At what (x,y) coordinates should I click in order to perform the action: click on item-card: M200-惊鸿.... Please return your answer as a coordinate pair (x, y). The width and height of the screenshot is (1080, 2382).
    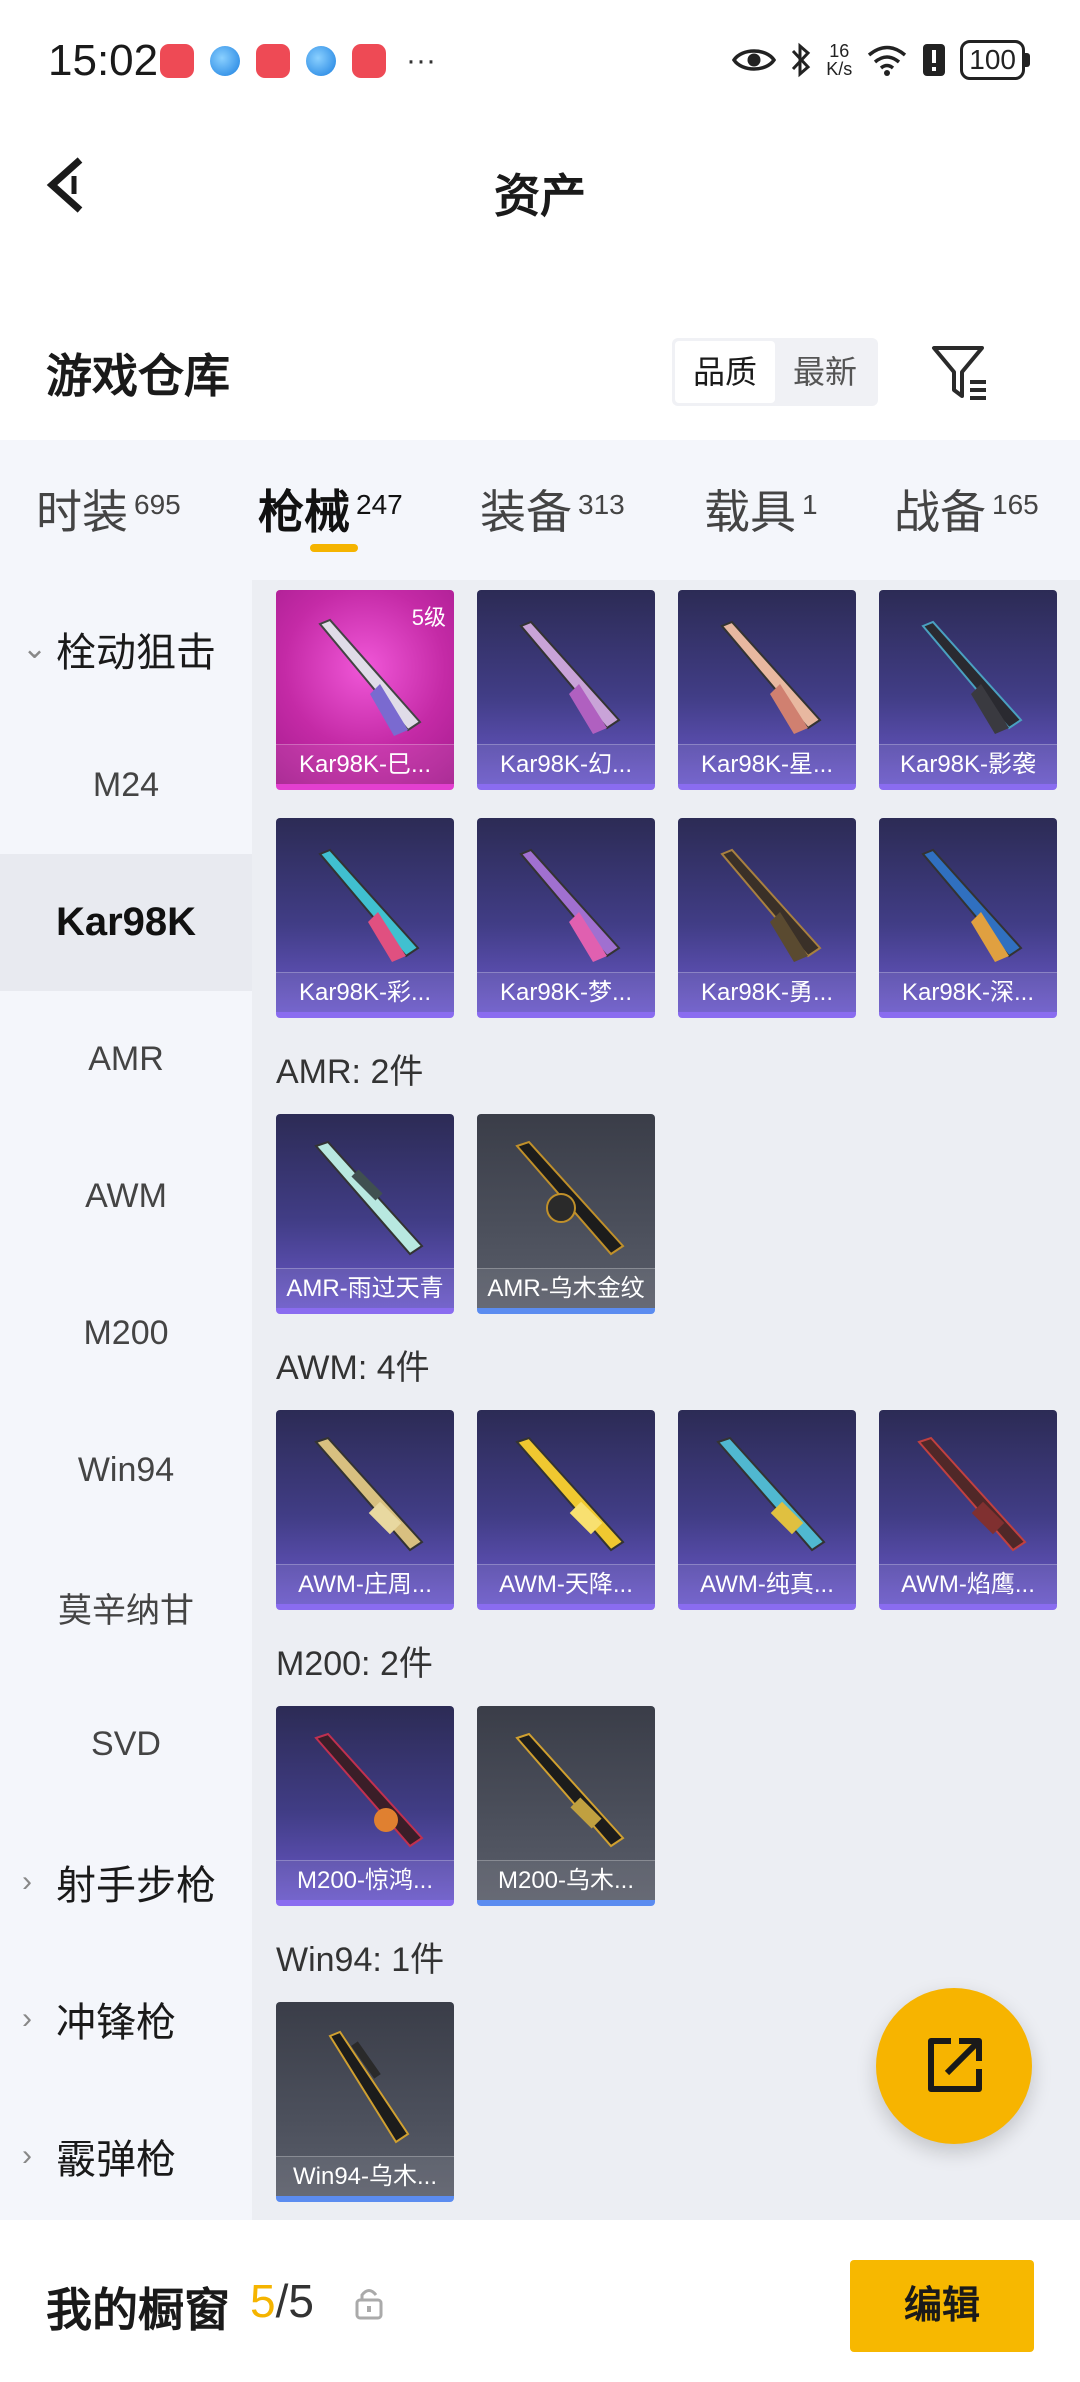
    Looking at the image, I should click on (365, 1806).